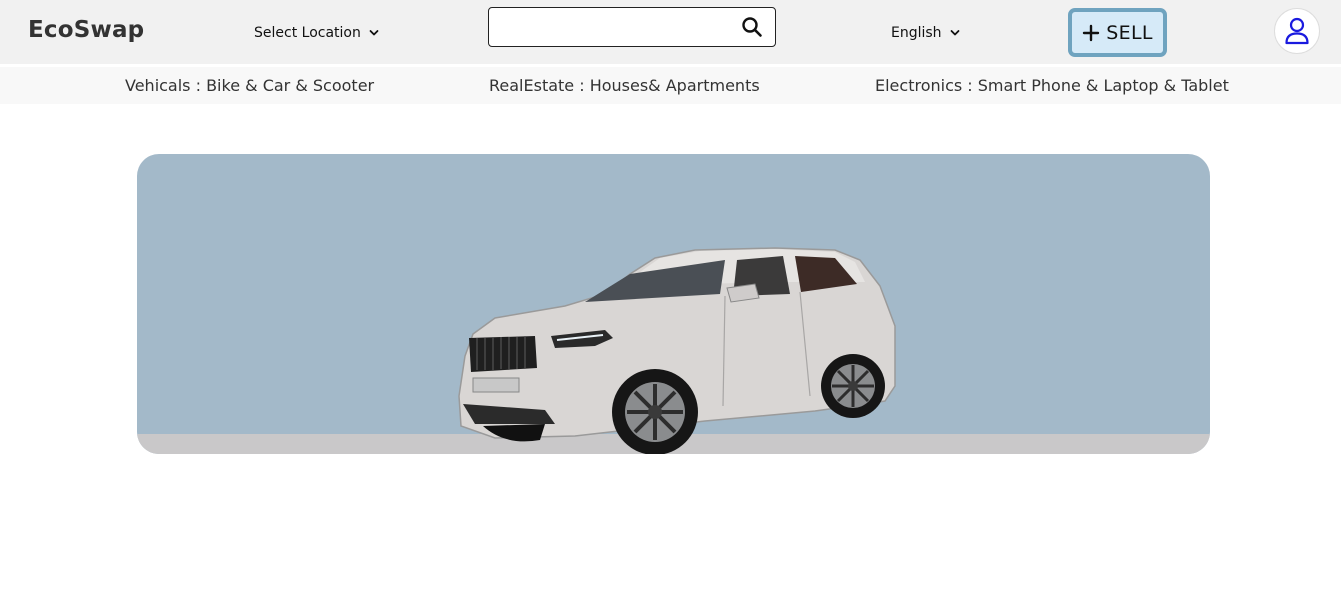 This screenshot has height=605, width=1341. Describe the element at coordinates (677, 350) in the screenshot. I see `car-image` at that location.